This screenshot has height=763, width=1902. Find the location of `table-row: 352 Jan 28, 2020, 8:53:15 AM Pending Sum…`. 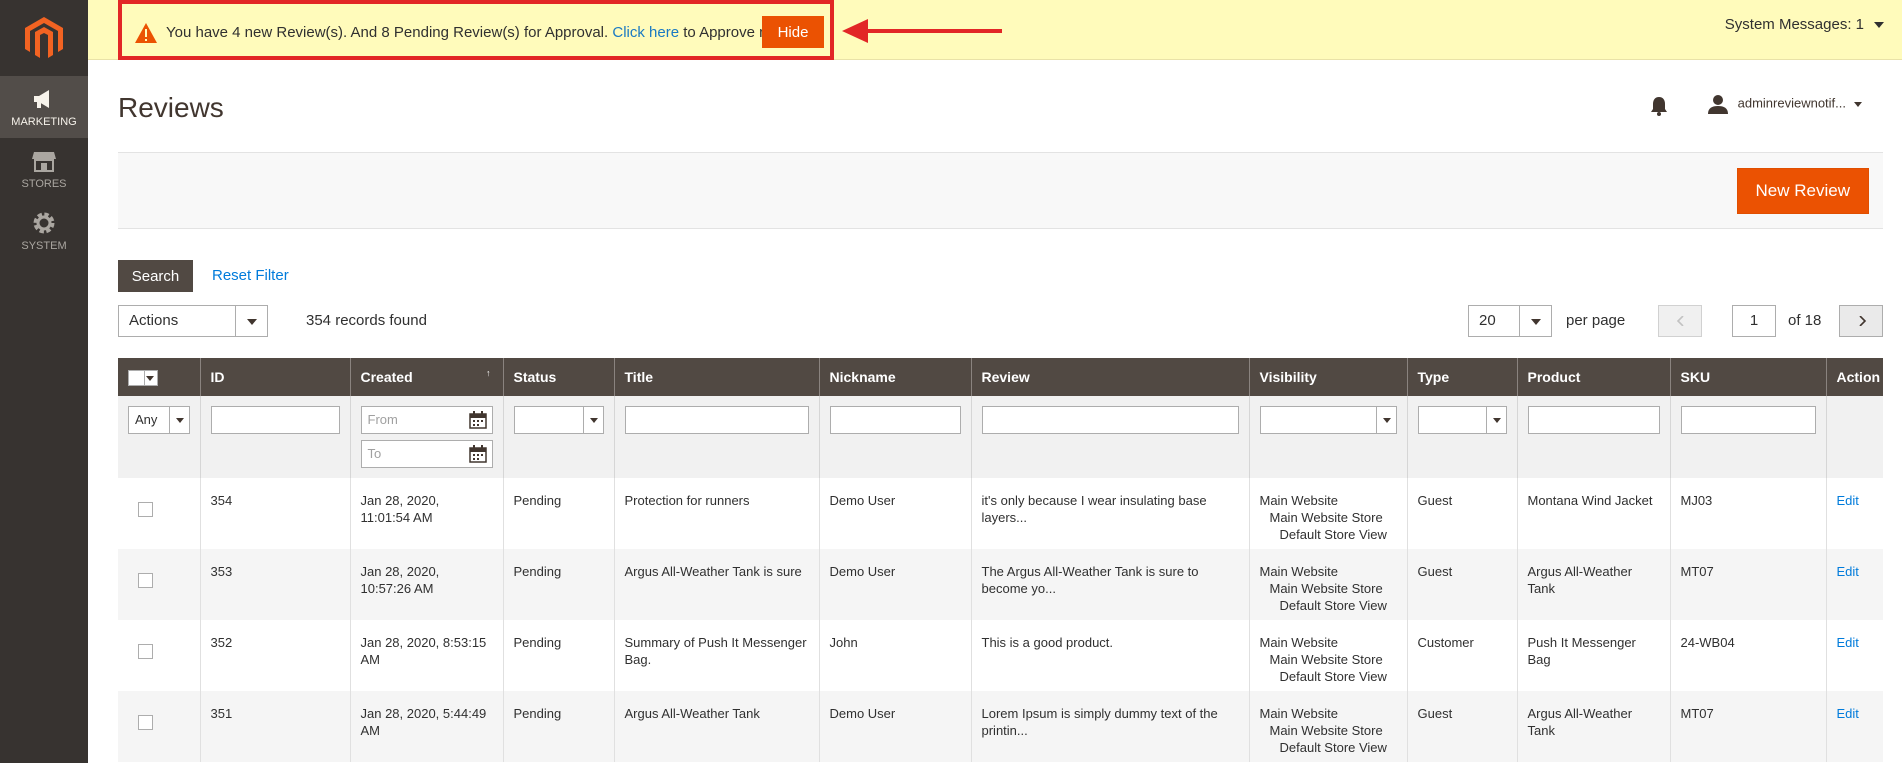

table-row: 352 Jan 28, 2020, 8:53:15 AM Pending Sum… is located at coordinates (1000, 655).